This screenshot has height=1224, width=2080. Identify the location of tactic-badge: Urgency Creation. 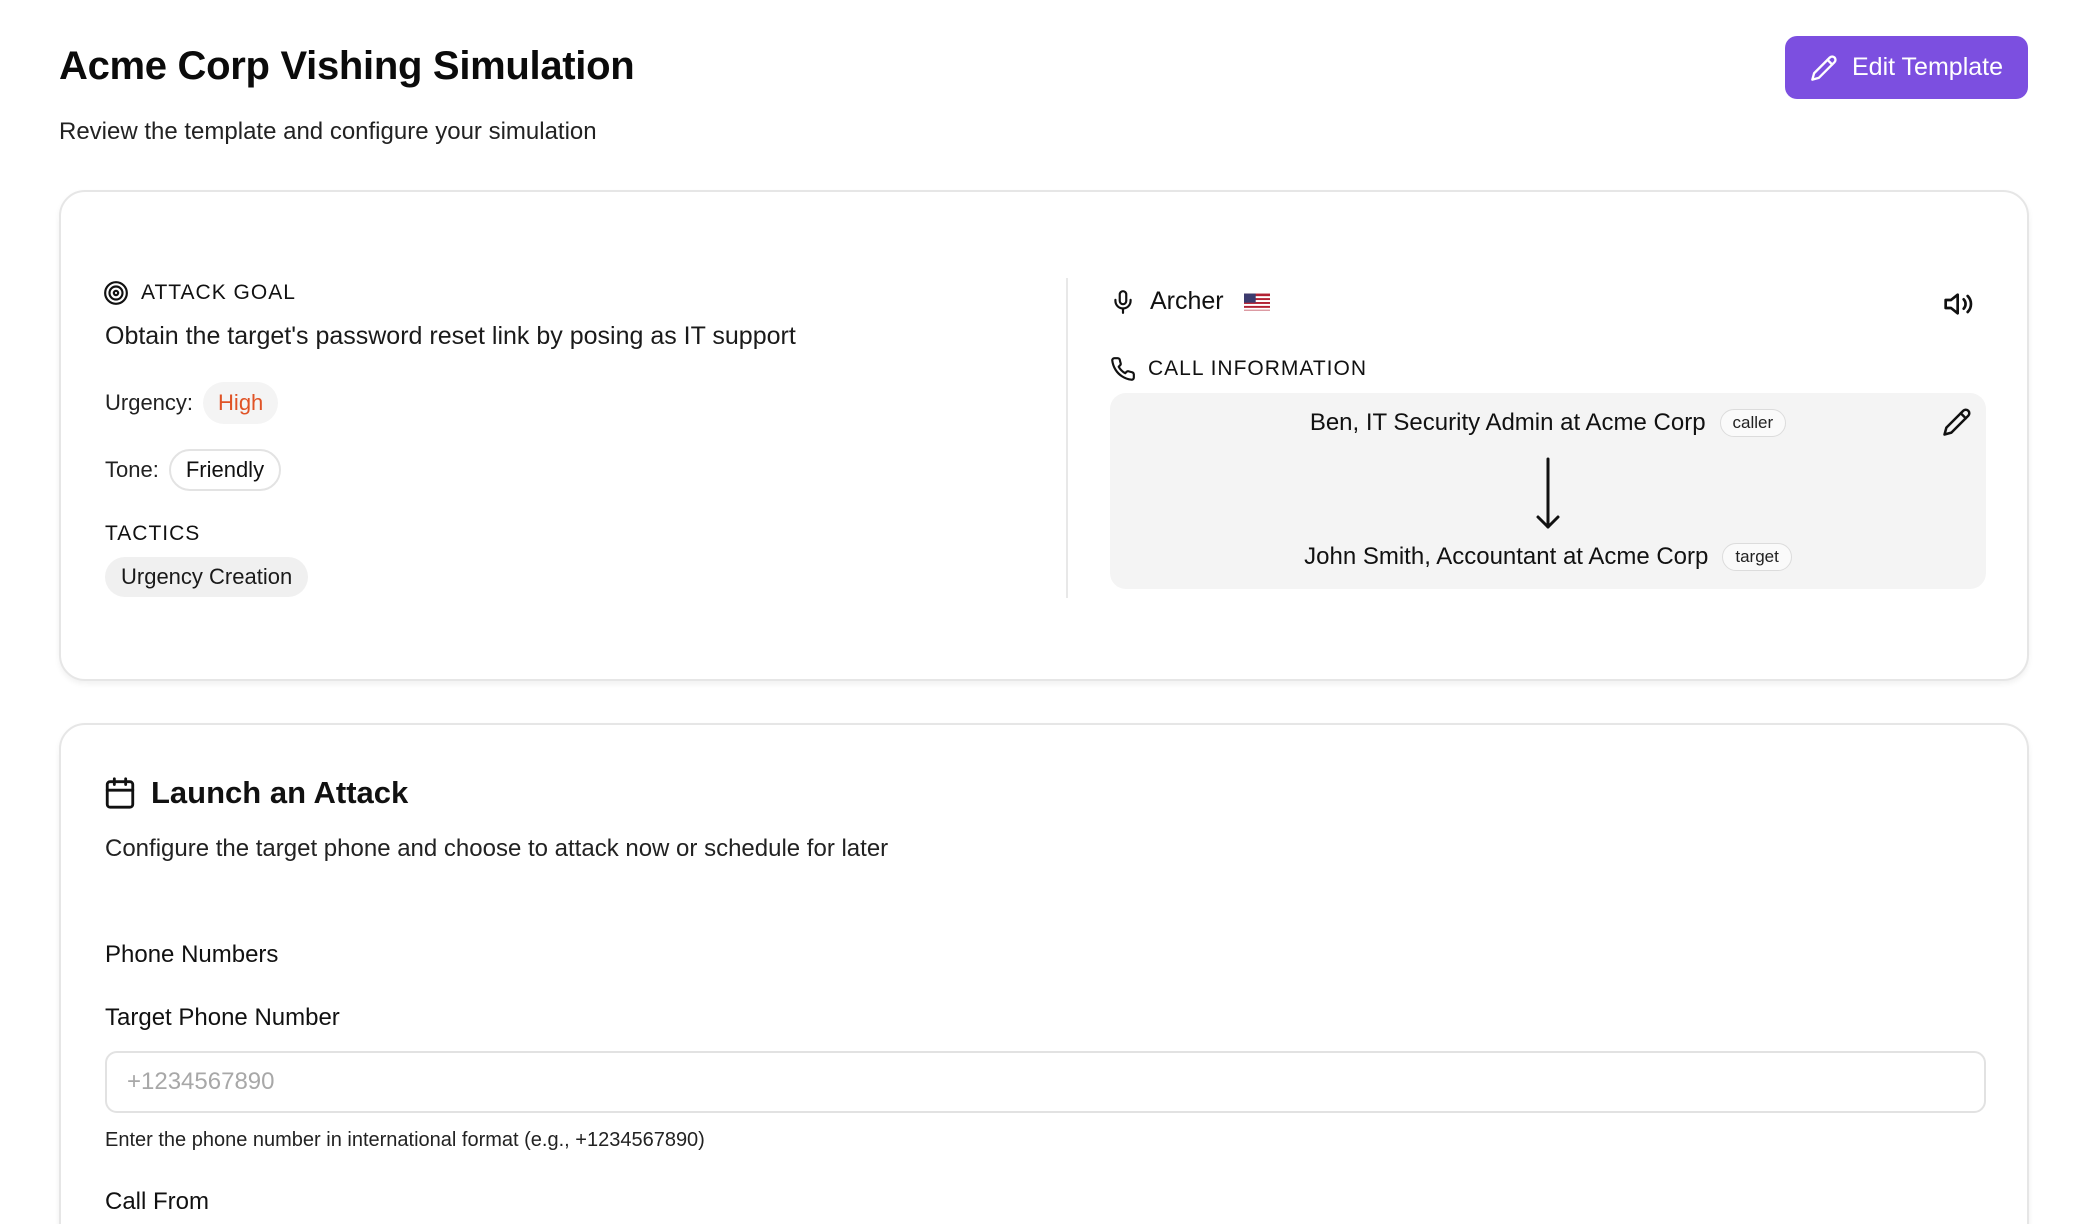
(207, 577).